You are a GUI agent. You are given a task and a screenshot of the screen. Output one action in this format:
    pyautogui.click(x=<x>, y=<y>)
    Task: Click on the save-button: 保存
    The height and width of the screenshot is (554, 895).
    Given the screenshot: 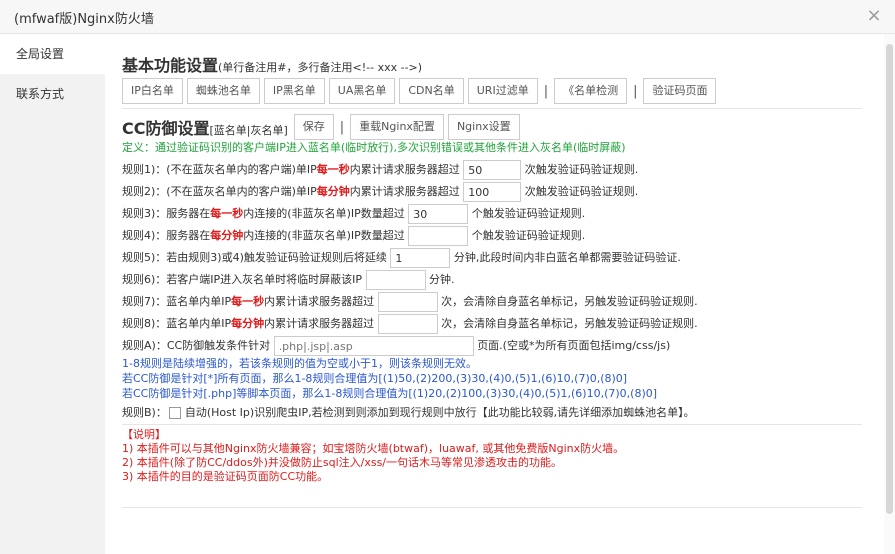 What is the action you would take?
    pyautogui.click(x=313, y=127)
    